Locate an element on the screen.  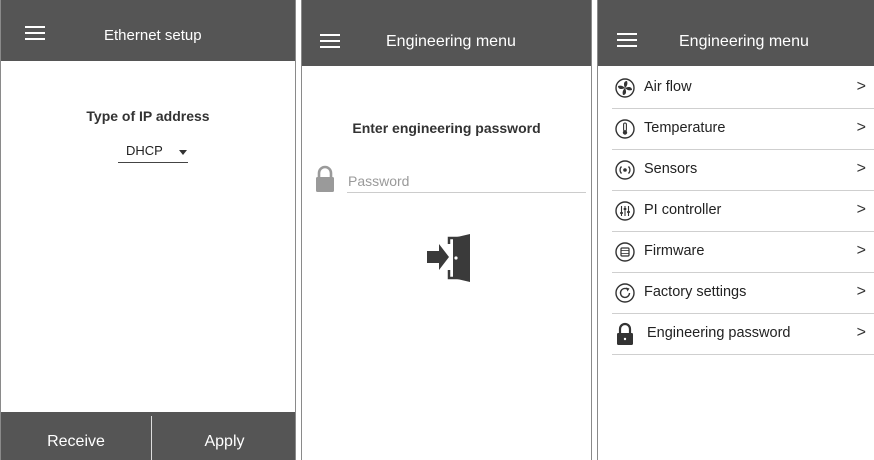
menu-item-label: Air flow is located at coordinates (668, 87).